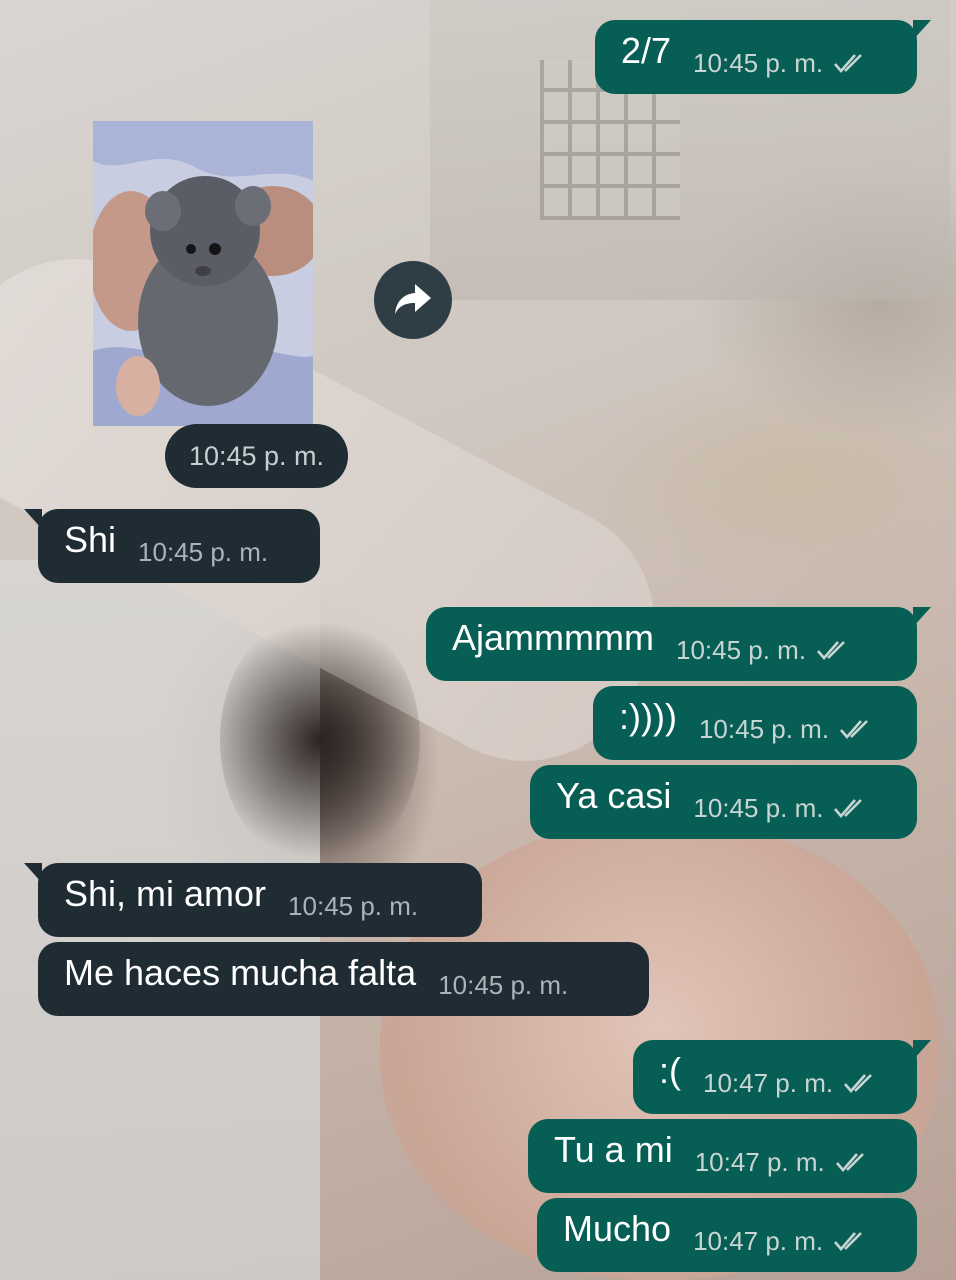 The image size is (956, 1280). What do you see at coordinates (320, 740) in the screenshot?
I see `wallpaper-hair` at bounding box center [320, 740].